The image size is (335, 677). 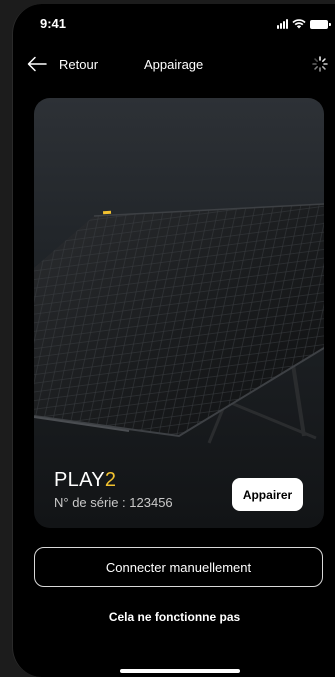 What do you see at coordinates (180, 671) in the screenshot?
I see `home-indicator` at bounding box center [180, 671].